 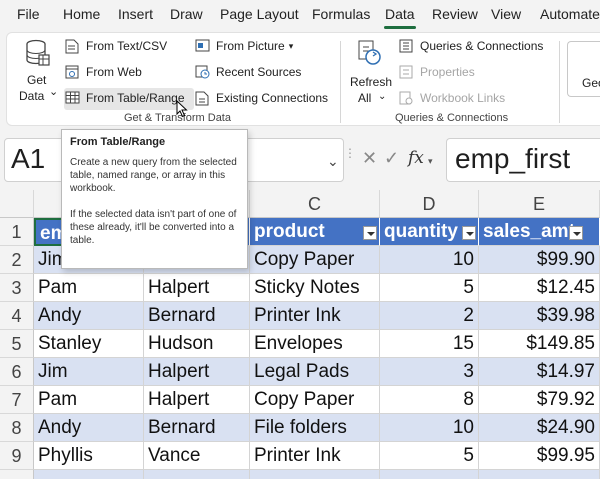 What do you see at coordinates (37, 70) in the screenshot?
I see `get-data-button: Get Data ⌄` at bounding box center [37, 70].